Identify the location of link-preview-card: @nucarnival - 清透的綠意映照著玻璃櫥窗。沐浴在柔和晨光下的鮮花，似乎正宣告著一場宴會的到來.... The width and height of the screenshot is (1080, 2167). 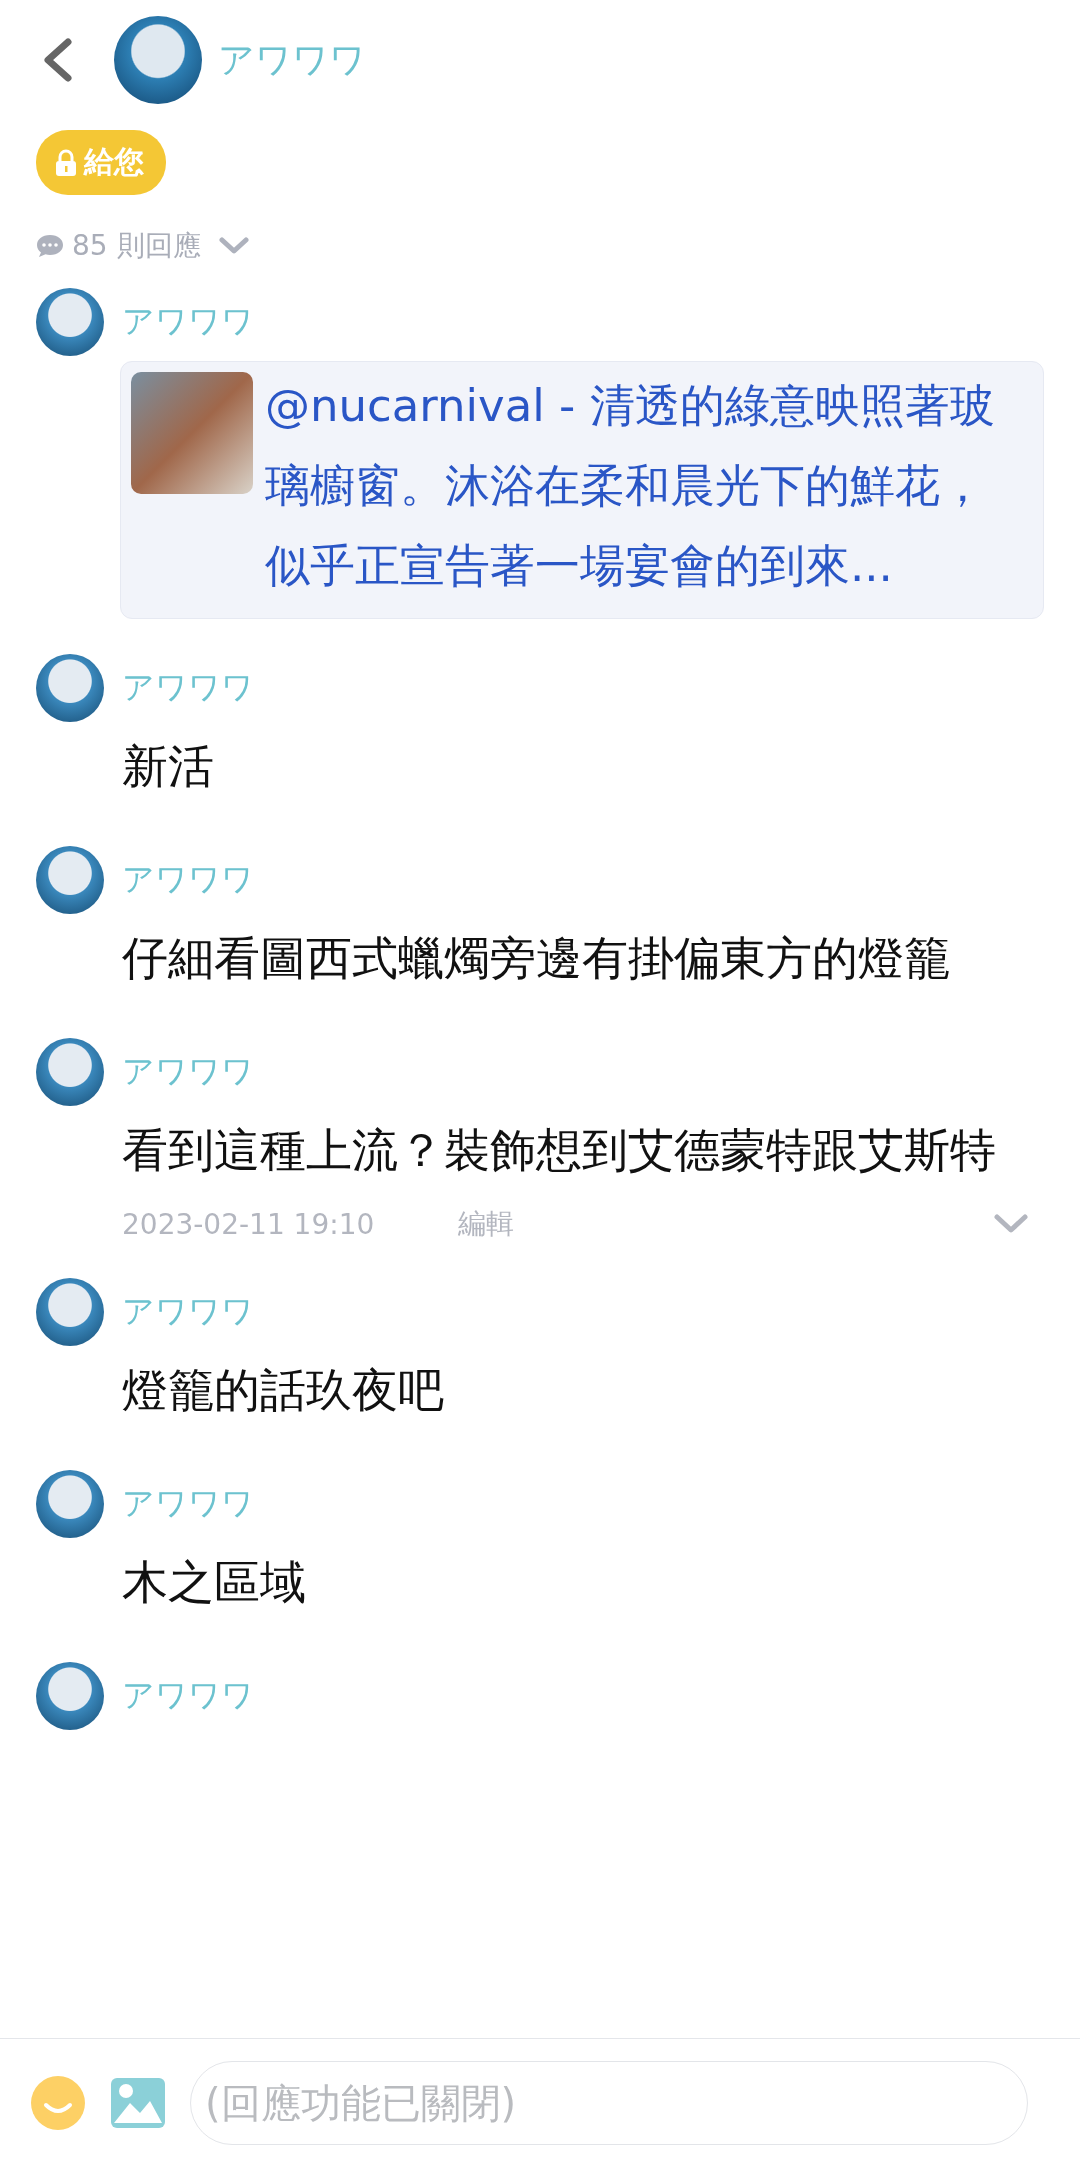
(582, 490).